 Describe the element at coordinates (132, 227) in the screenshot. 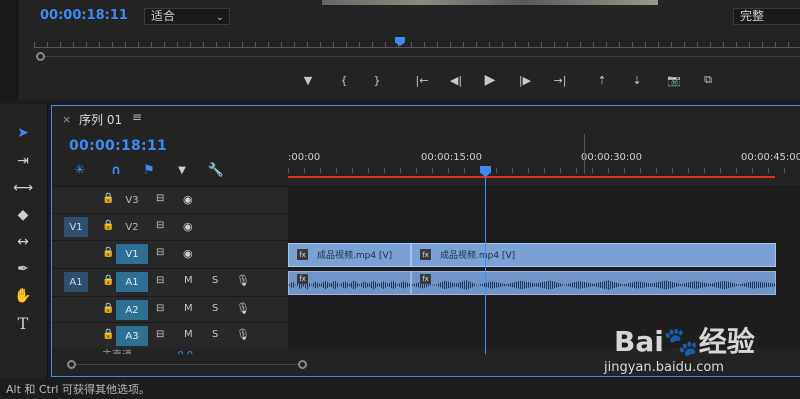

I see `track-target-v2: V2` at that location.